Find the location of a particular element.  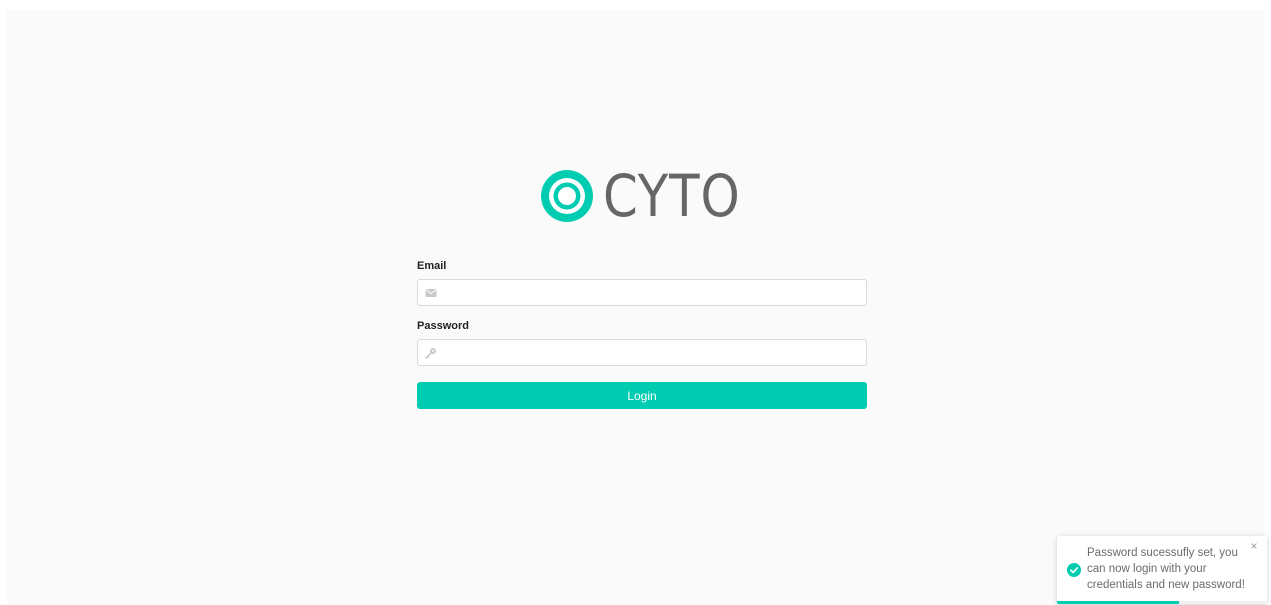

email-input is located at coordinates (654, 292).